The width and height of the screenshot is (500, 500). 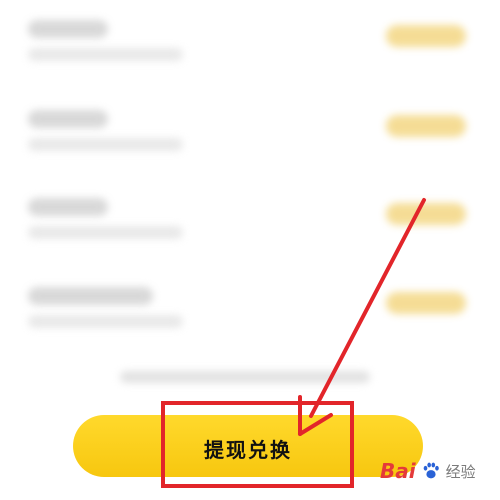 I want to click on watermark: Bai 经验, so click(x=439, y=471).